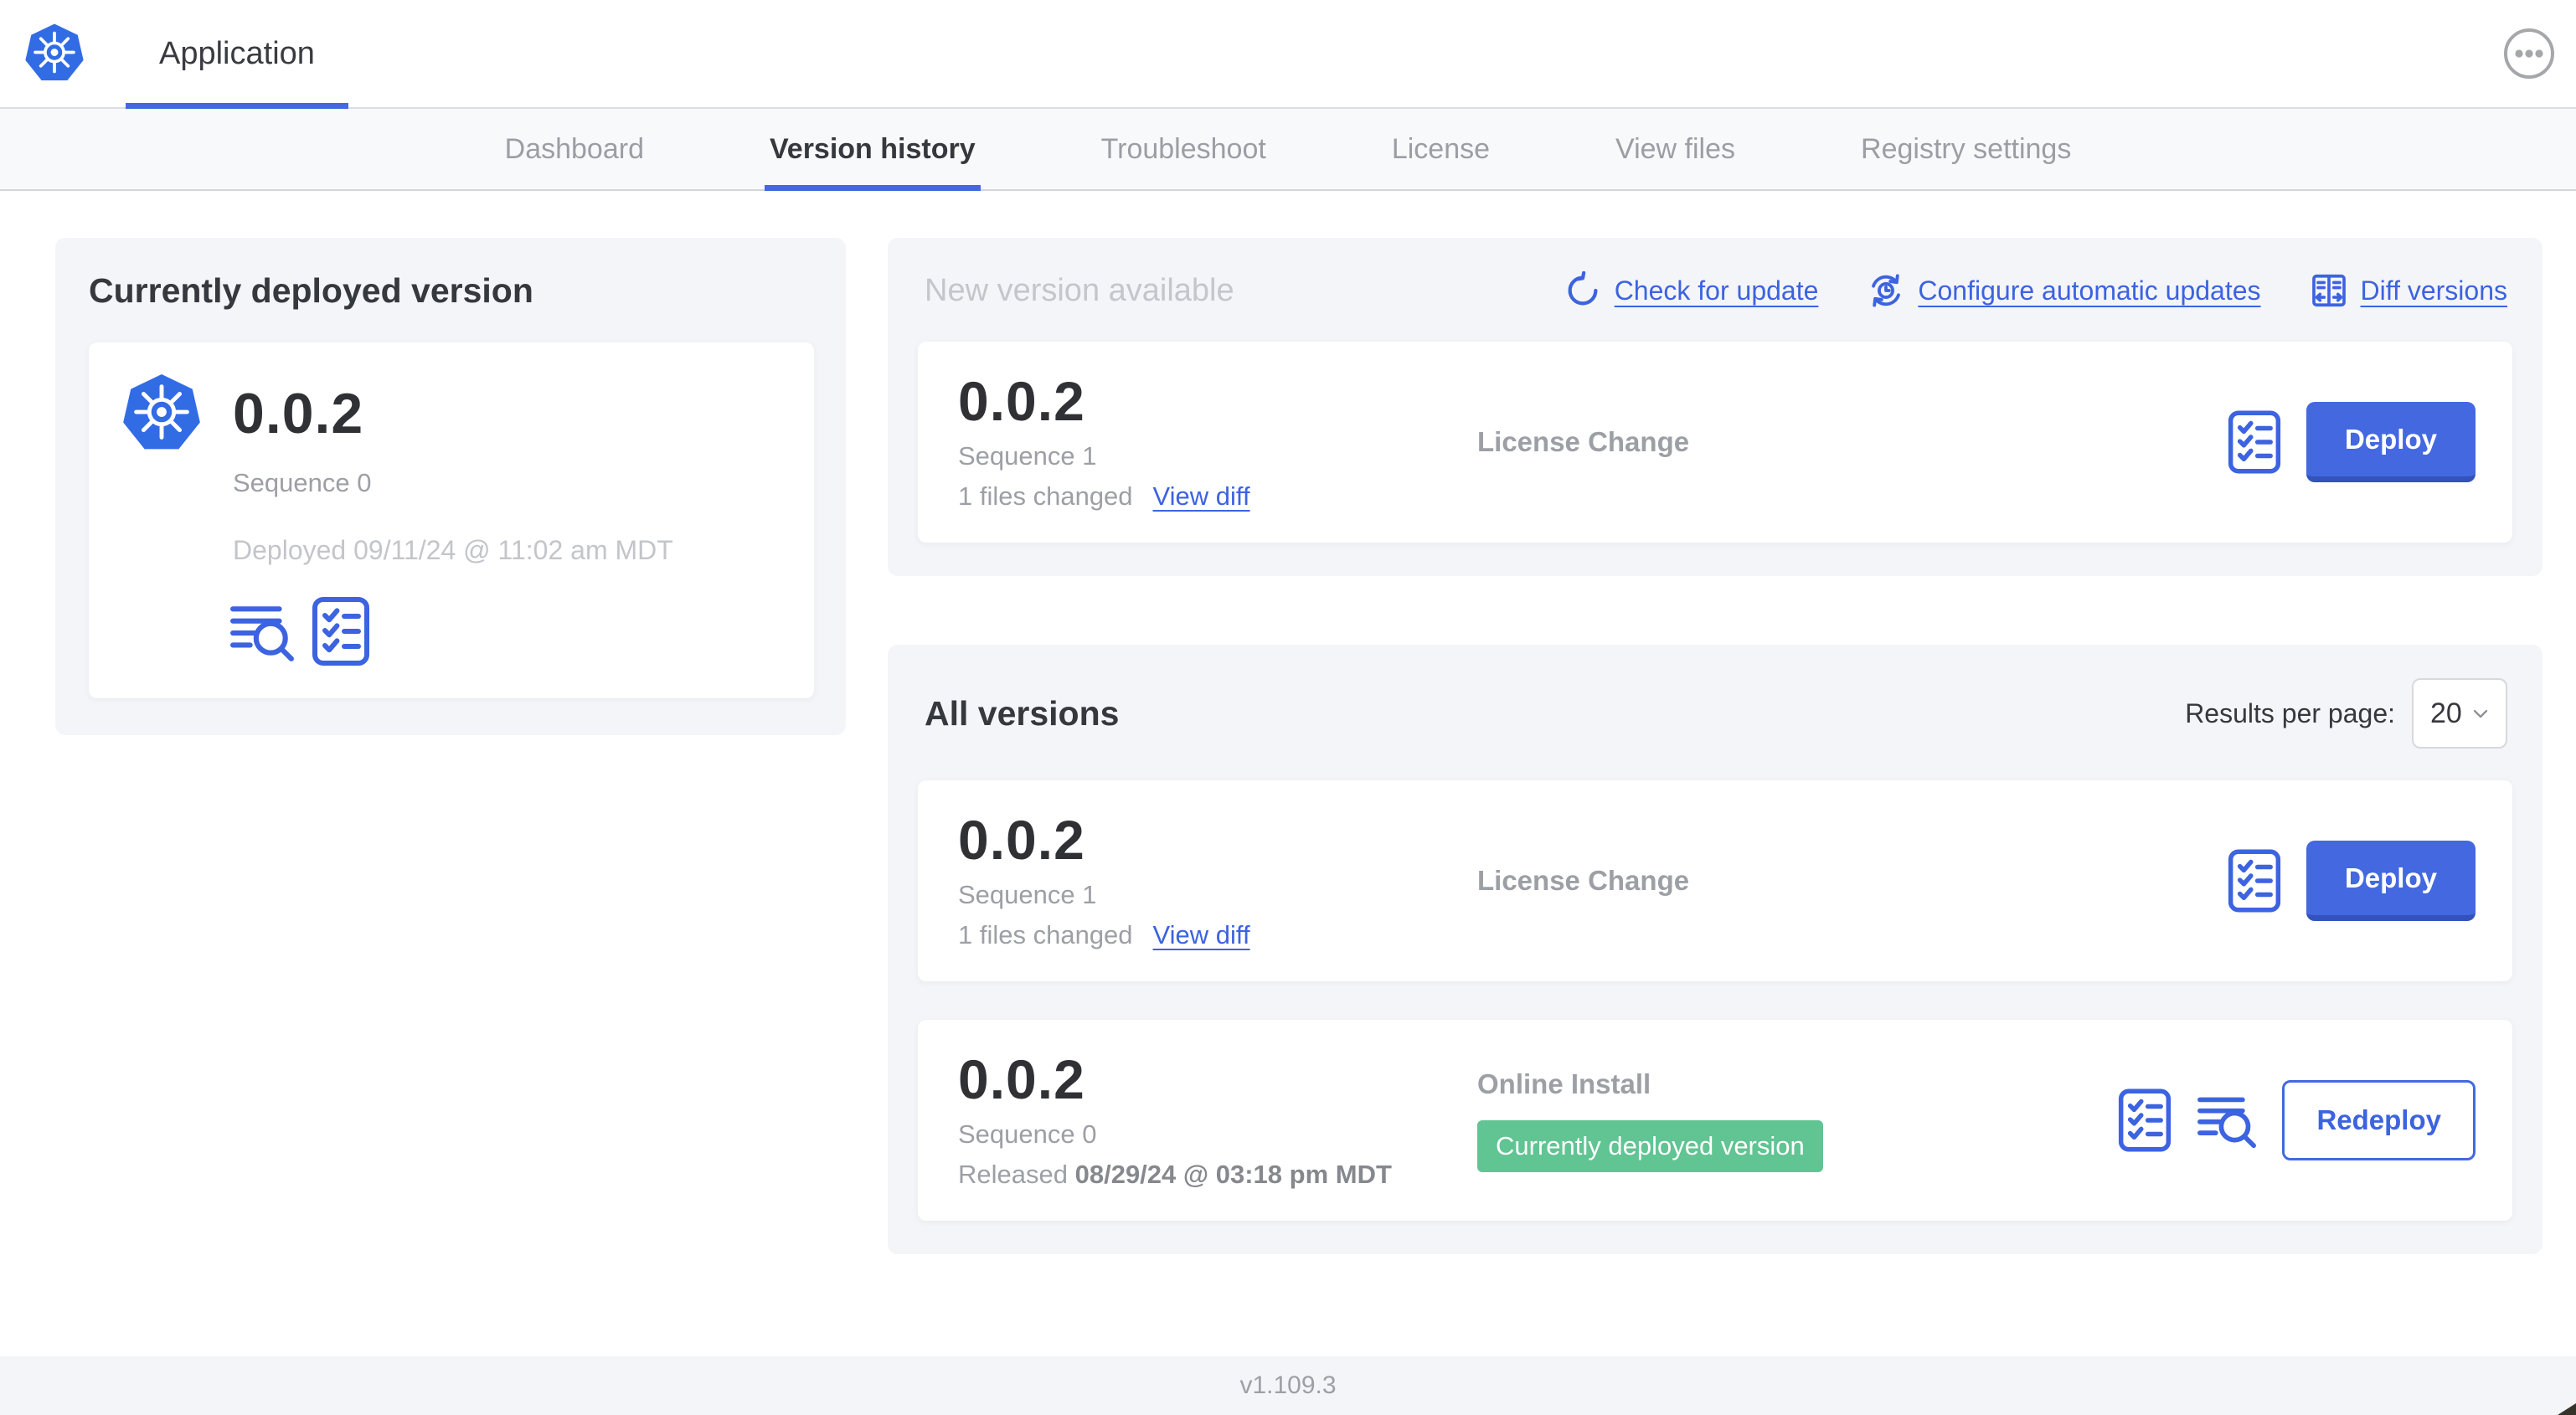  Describe the element at coordinates (1175, 1174) in the screenshot. I see `version-released-date: Released 08/29/24 @ 03:18 pm MDT` at that location.